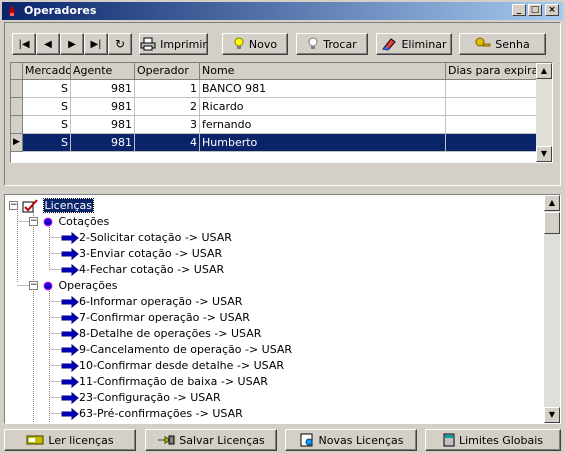 The height and width of the screenshot is (453, 565). What do you see at coordinates (30, 206) in the screenshot?
I see `license-check-icon` at bounding box center [30, 206].